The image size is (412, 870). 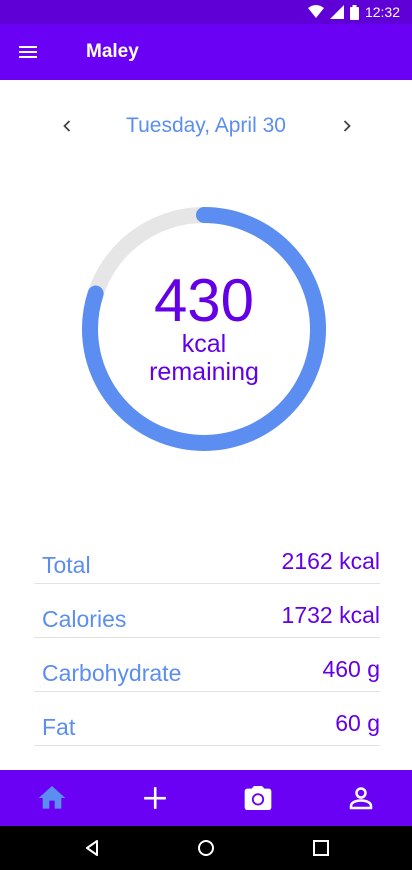 I want to click on hamburger-menu-icon, so click(x=28, y=52).